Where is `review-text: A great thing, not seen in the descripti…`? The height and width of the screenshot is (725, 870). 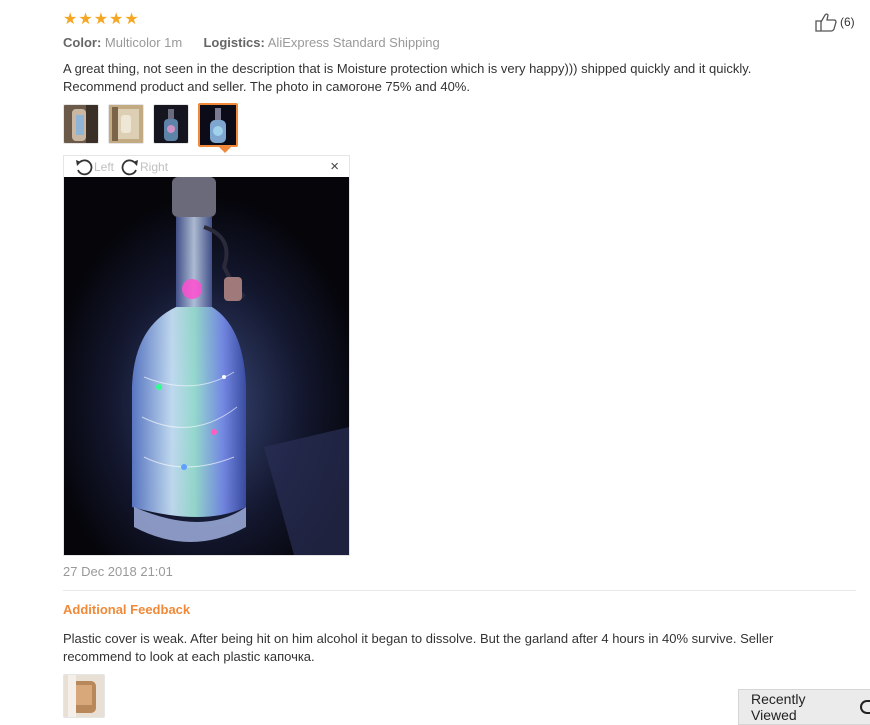
review-text: A great thing, not seen in the descripti… is located at coordinates (443, 78).